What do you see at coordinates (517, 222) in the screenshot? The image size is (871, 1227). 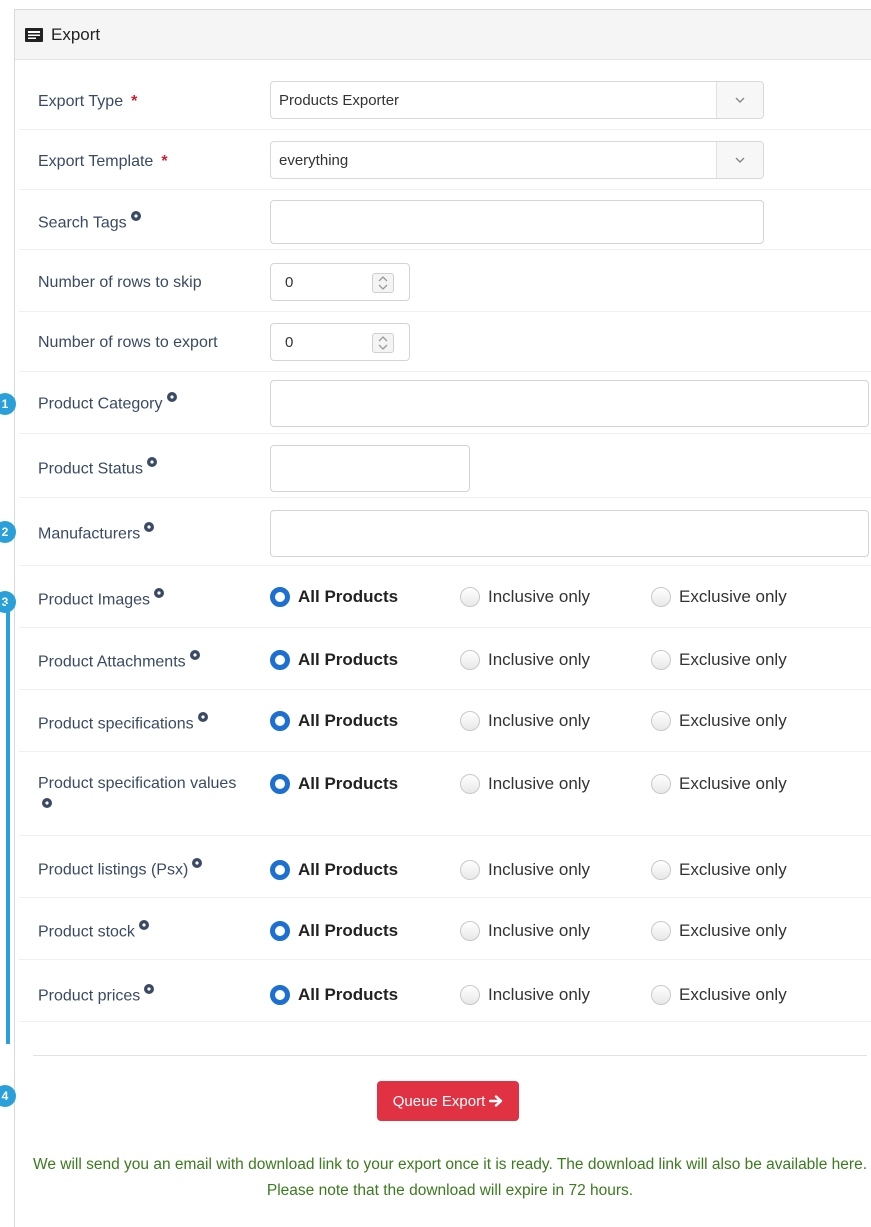 I see `search-tags-input` at bounding box center [517, 222].